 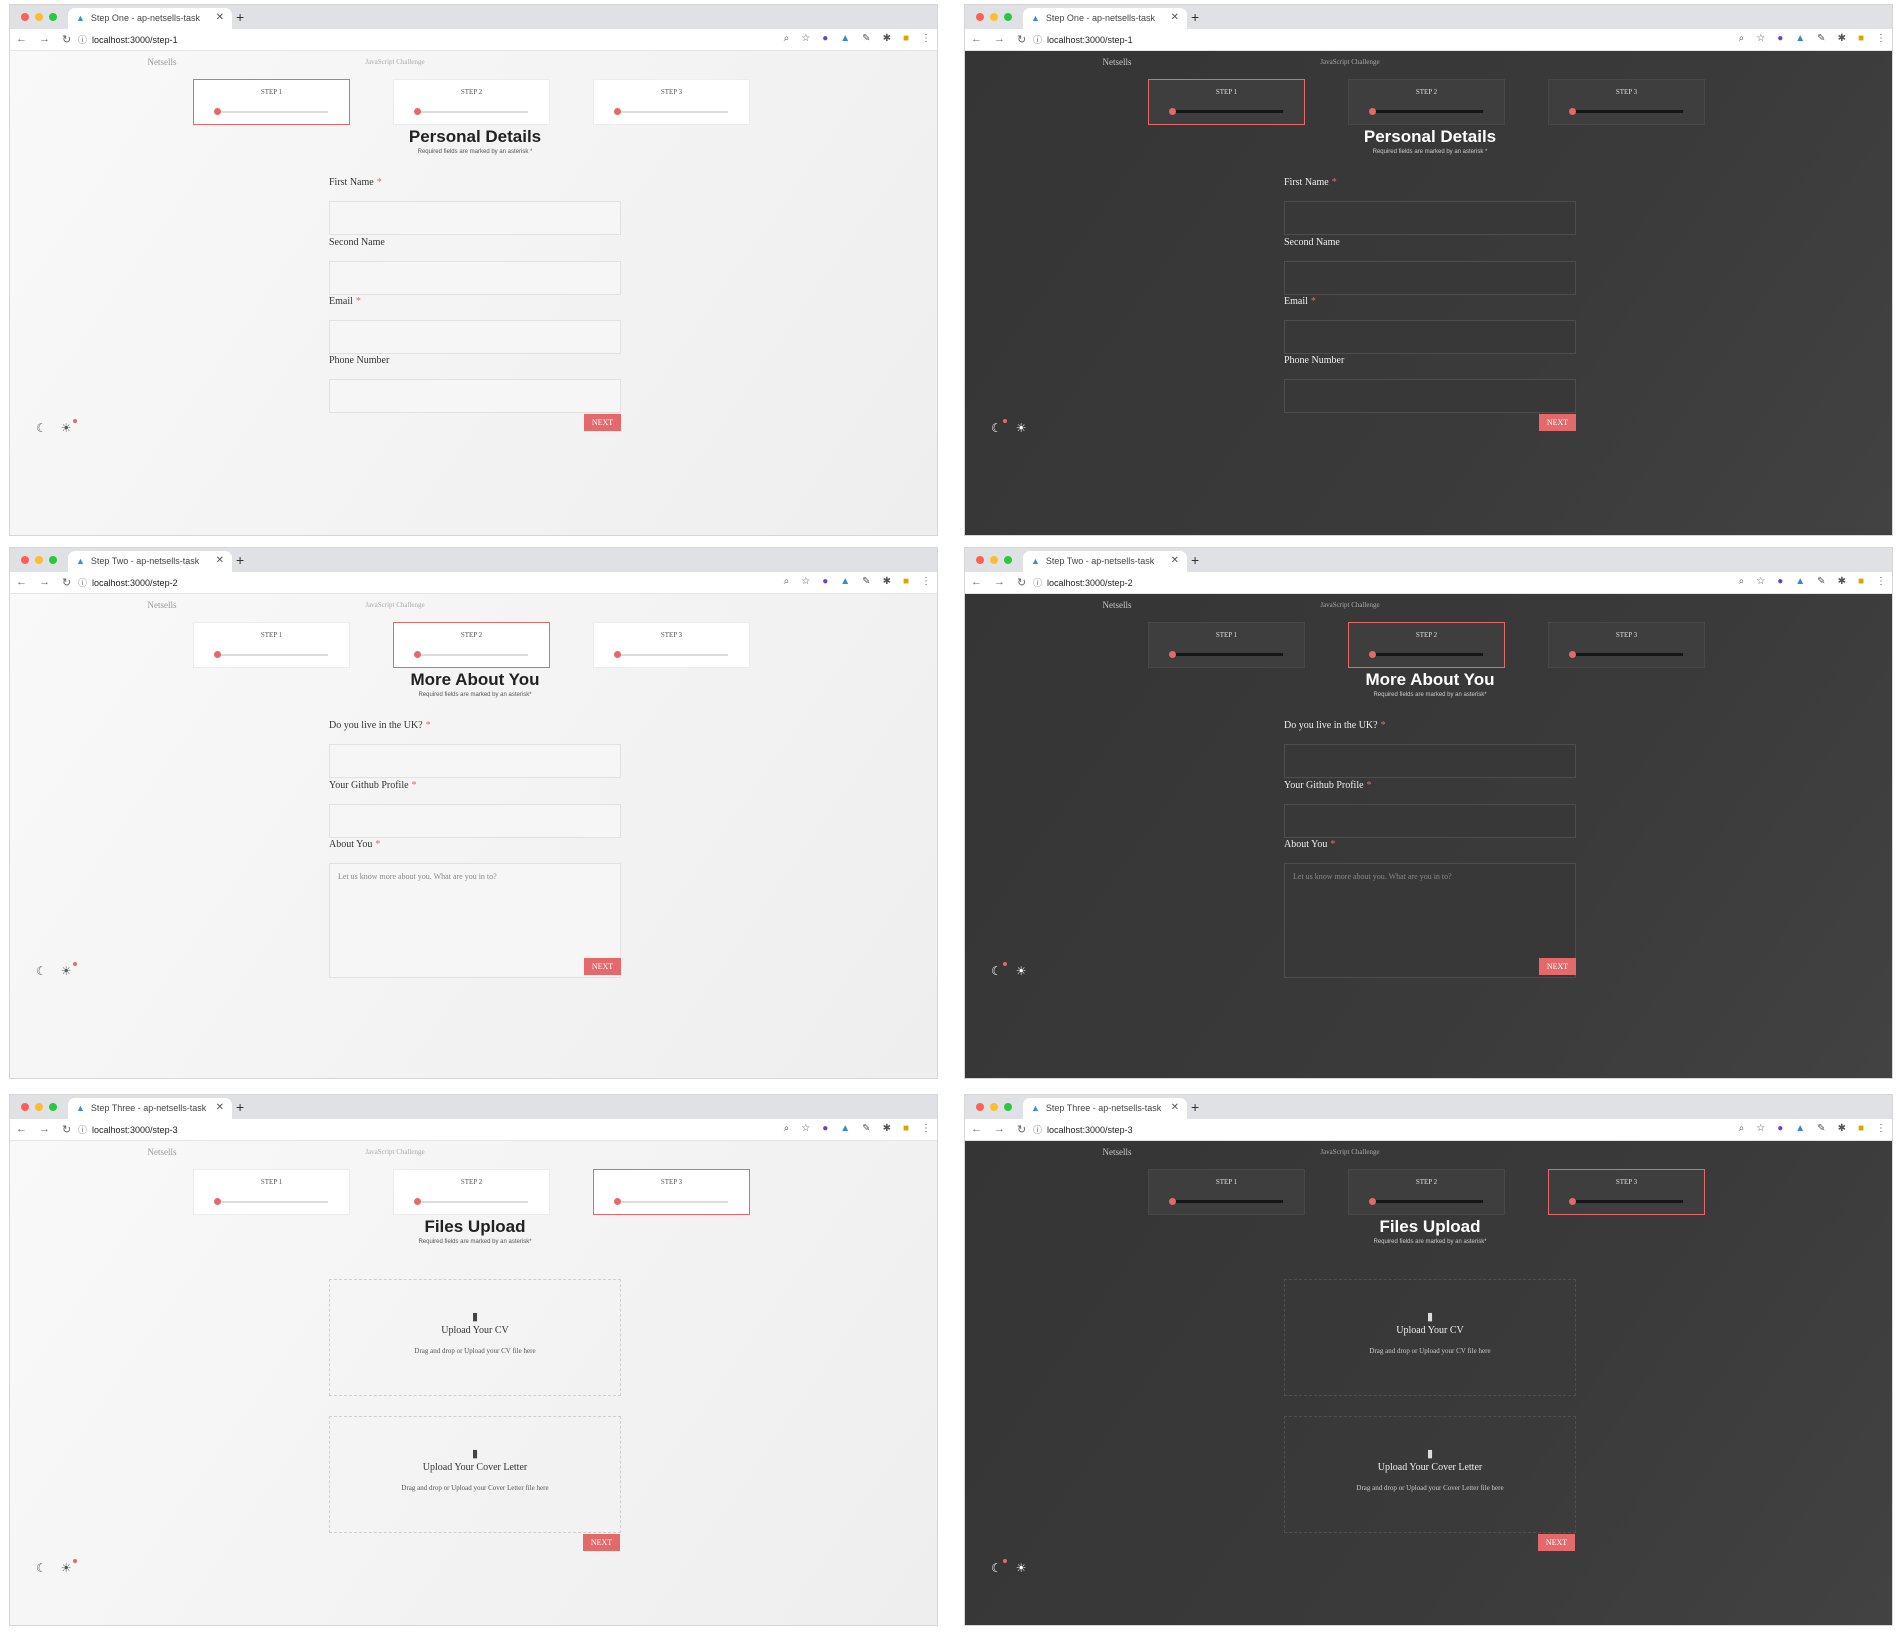 I want to click on extension-icon: ✎, so click(x=866, y=1128).